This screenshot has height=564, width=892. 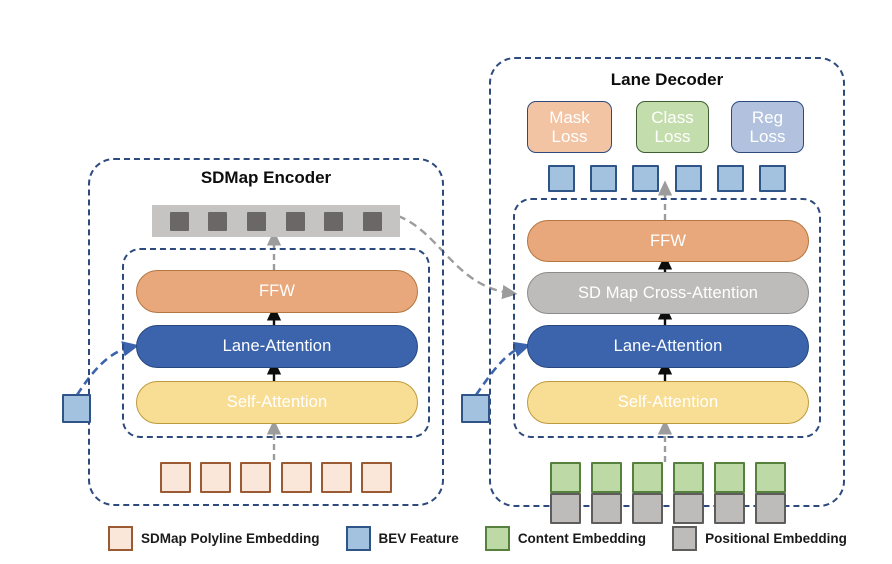 I want to click on legend-swatch-positional-embedding, so click(x=685, y=538).